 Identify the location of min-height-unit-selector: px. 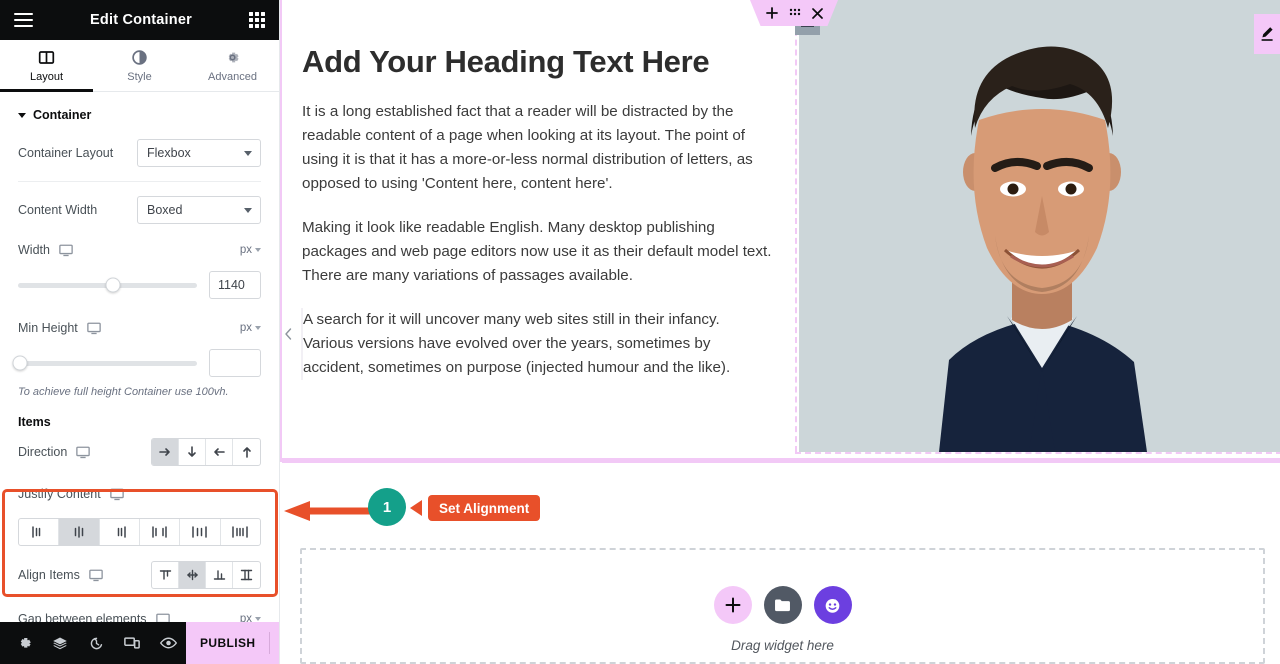
(250, 328).